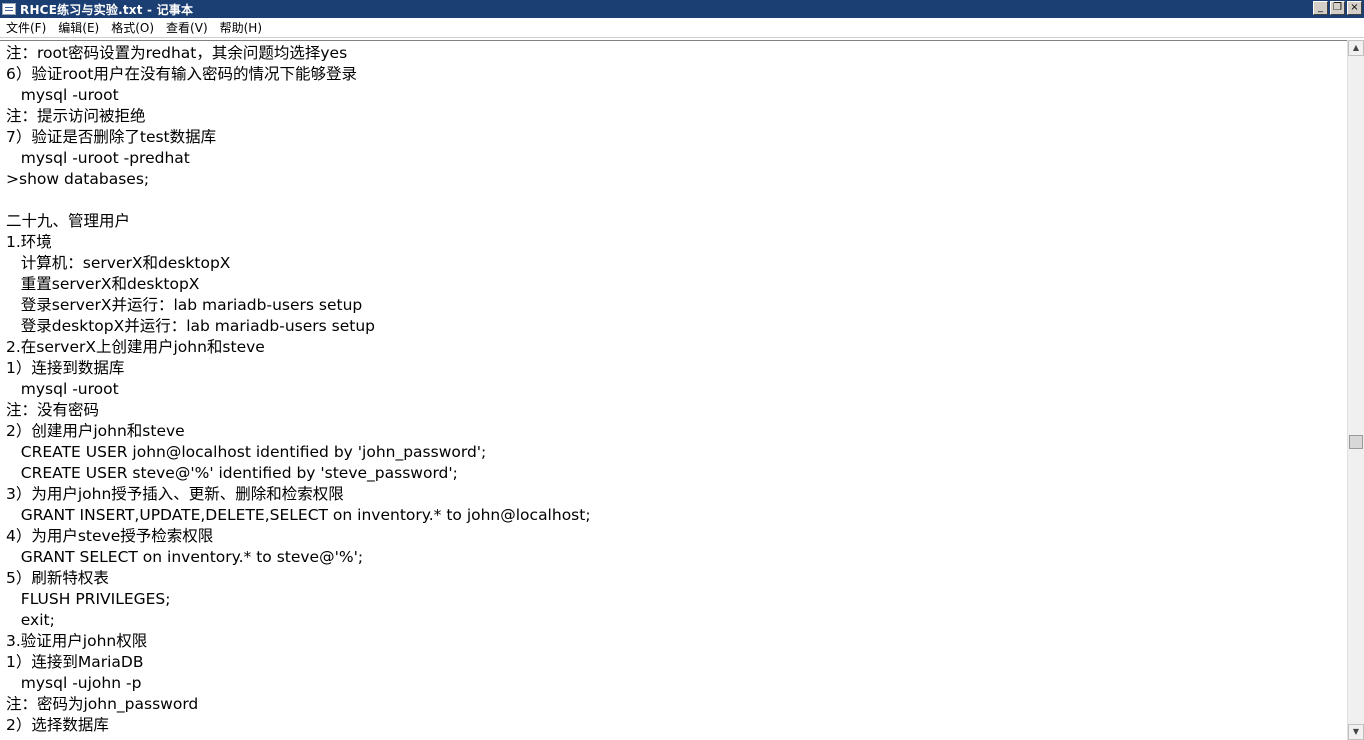 Image resolution: width=1364 pixels, height=740 pixels. Describe the element at coordinates (74, 683) in the screenshot. I see `text-line: mysql -ujohn -p` at that location.